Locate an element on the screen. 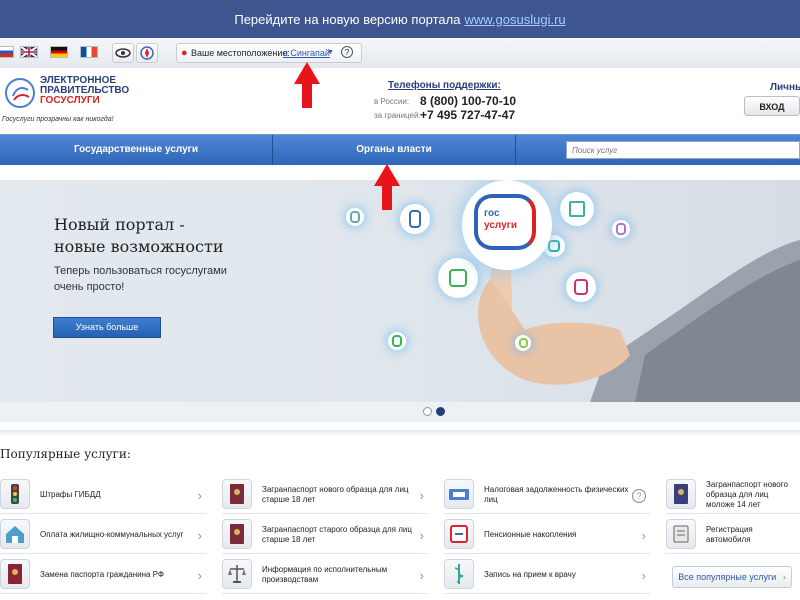 The height and width of the screenshot is (600, 800). learn-more-button: Узнать больше is located at coordinates (107, 327).